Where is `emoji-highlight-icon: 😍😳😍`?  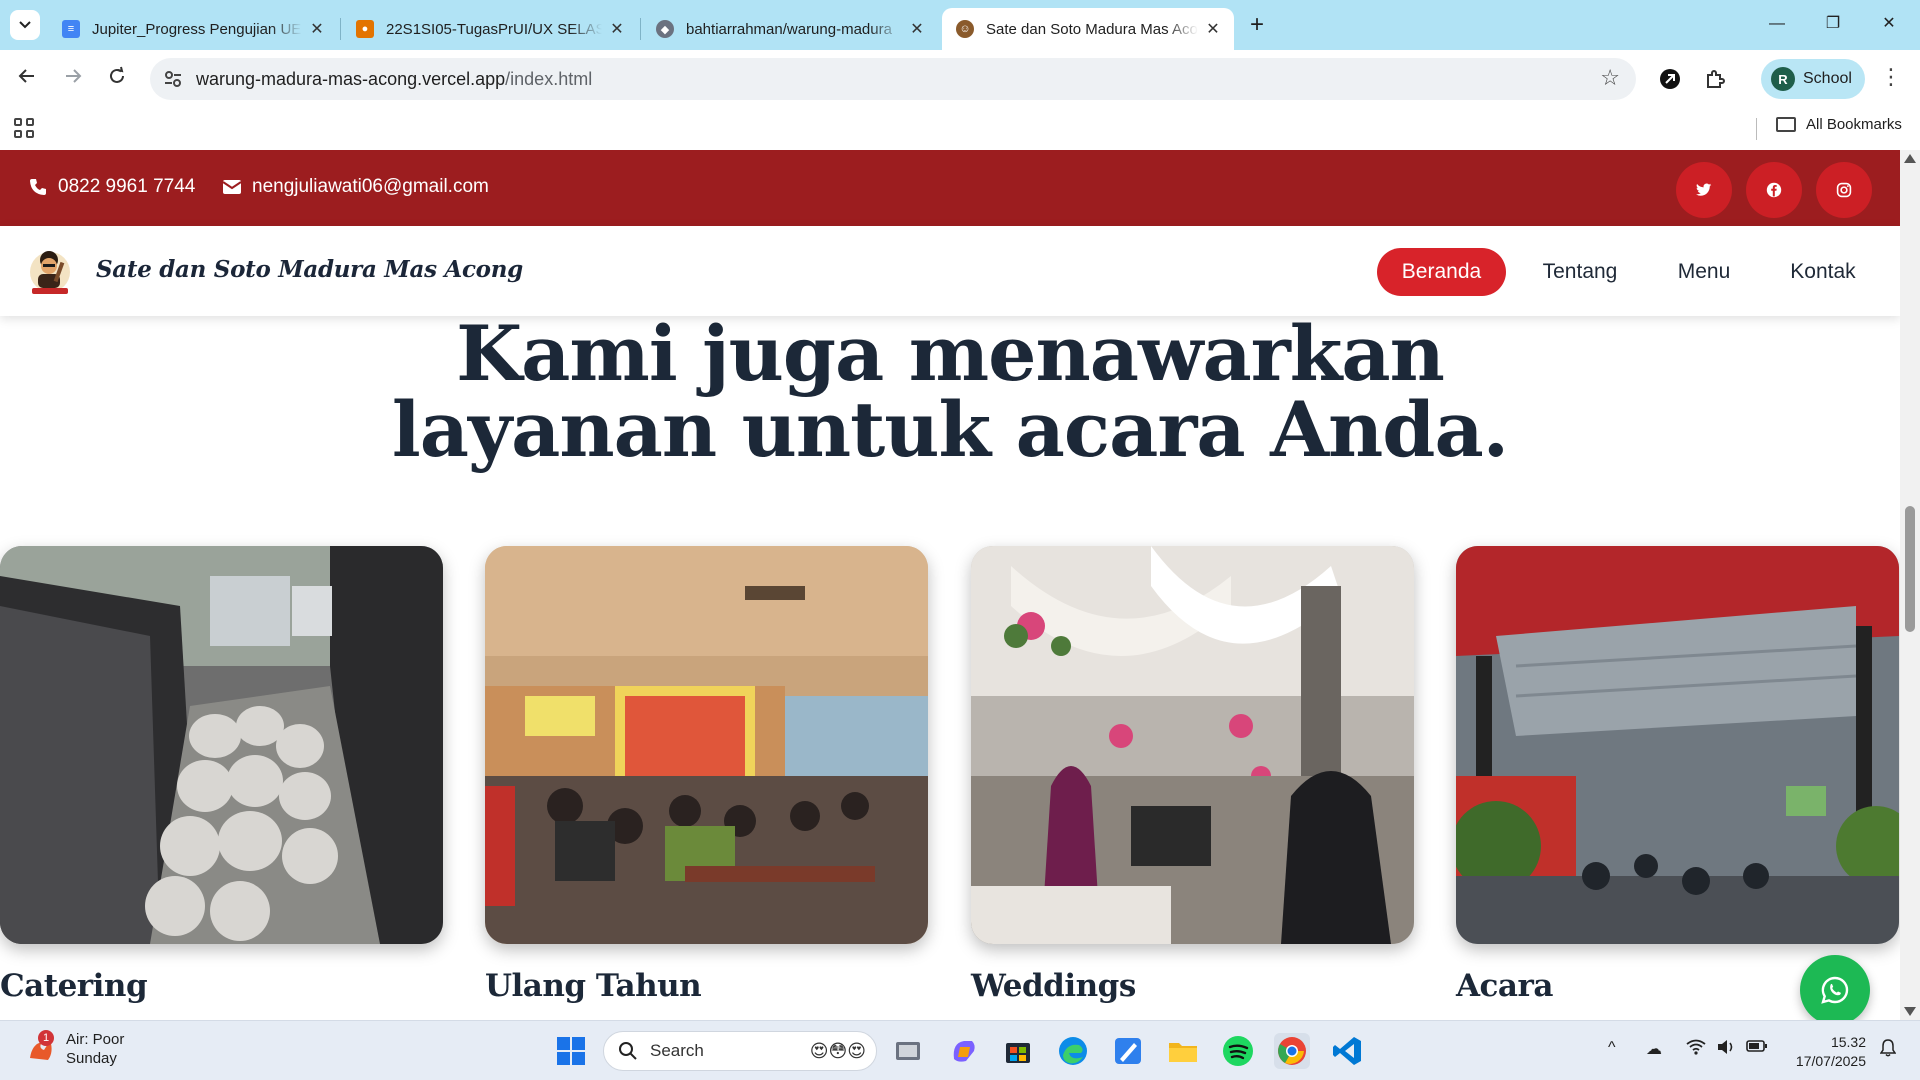 emoji-highlight-icon: 😍😳😍 is located at coordinates (837, 1050).